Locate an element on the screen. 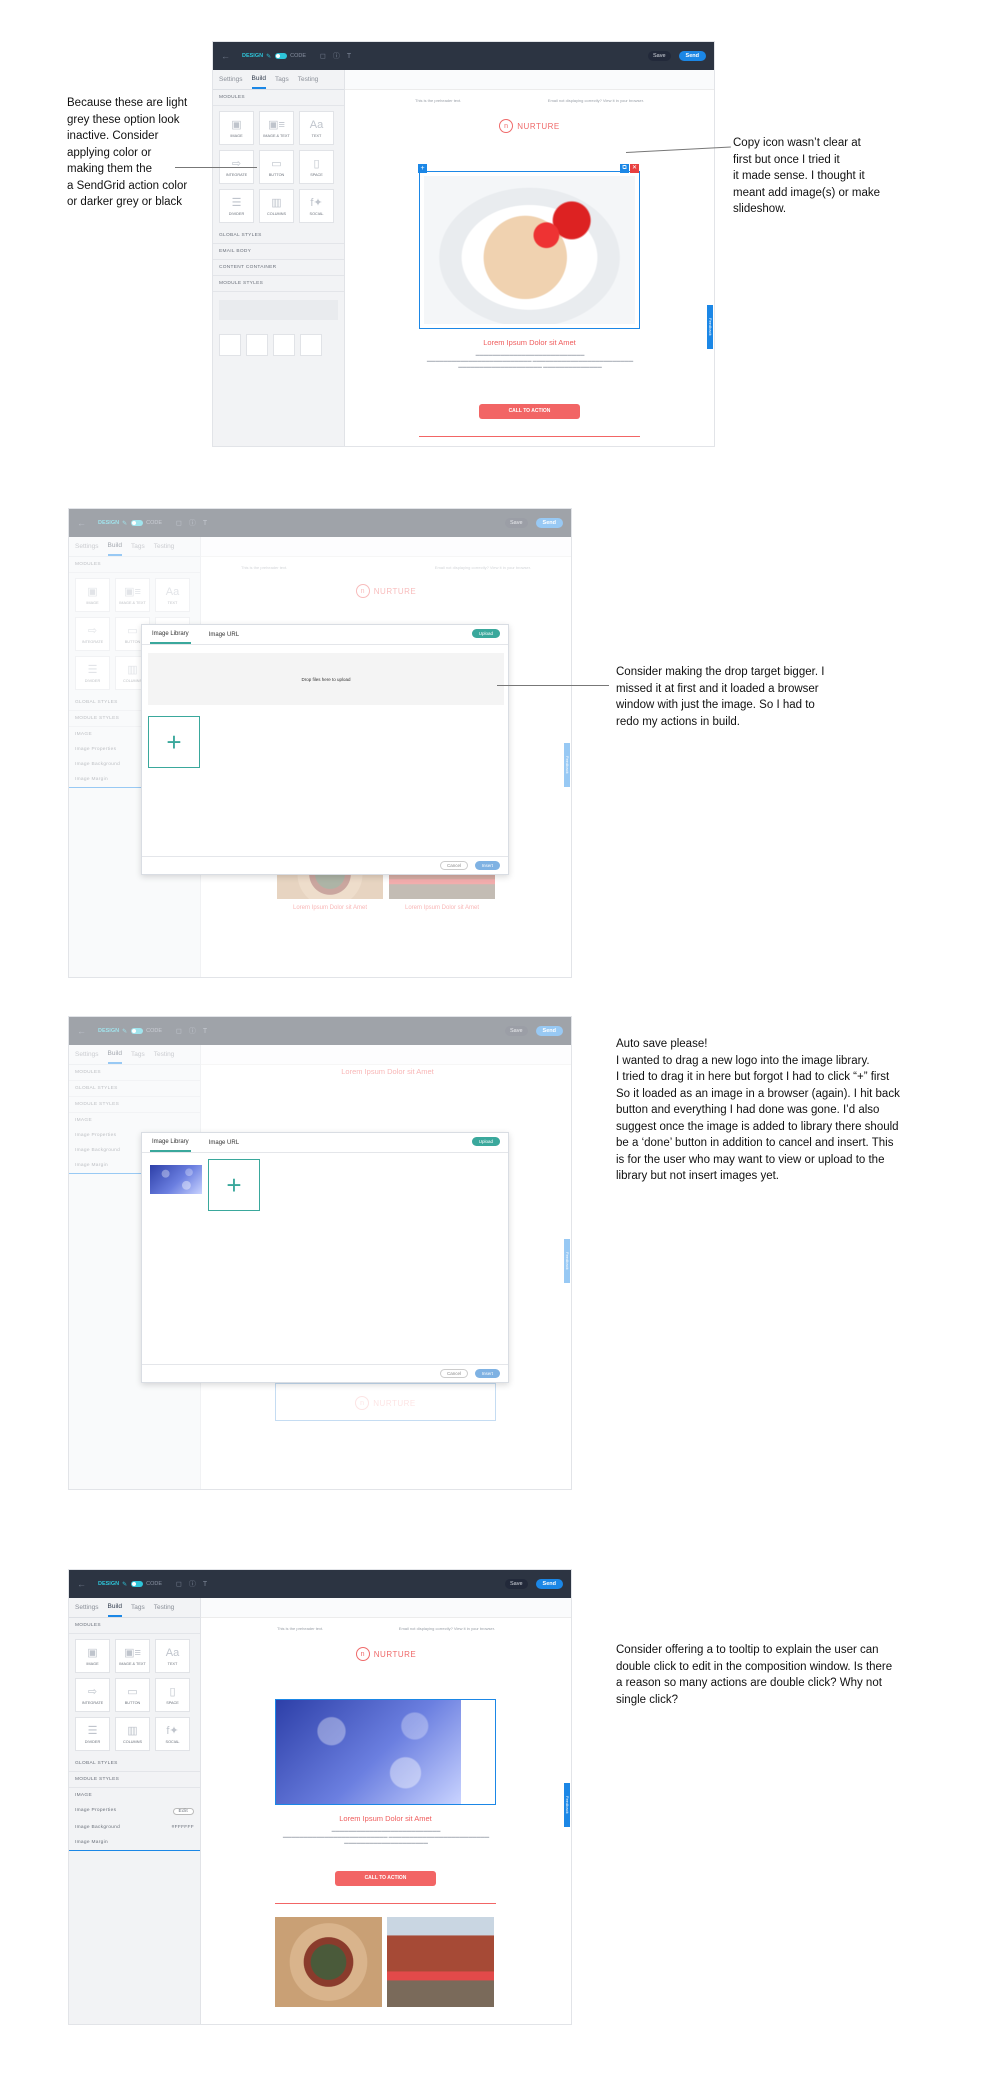  ornaments-image is located at coordinates (368, 1752).